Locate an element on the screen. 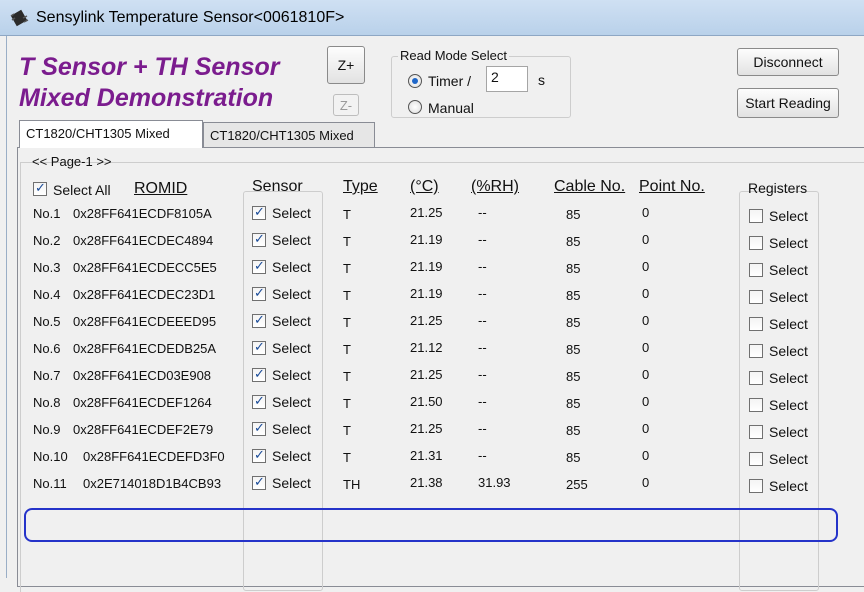  title-line-2: Mixed Demonstration is located at coordinates (146, 98).